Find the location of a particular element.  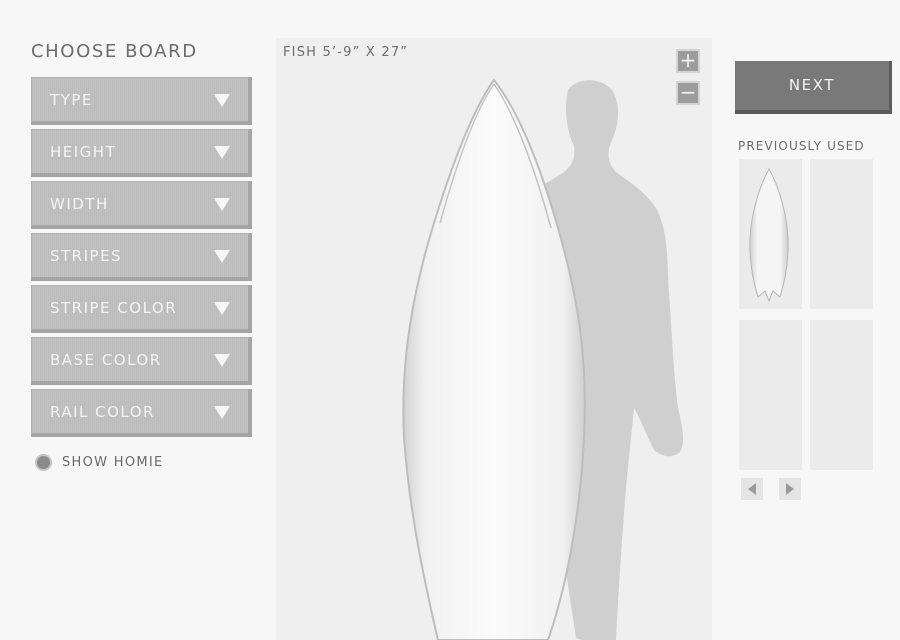

previous-board-slot is located at coordinates (770, 234).